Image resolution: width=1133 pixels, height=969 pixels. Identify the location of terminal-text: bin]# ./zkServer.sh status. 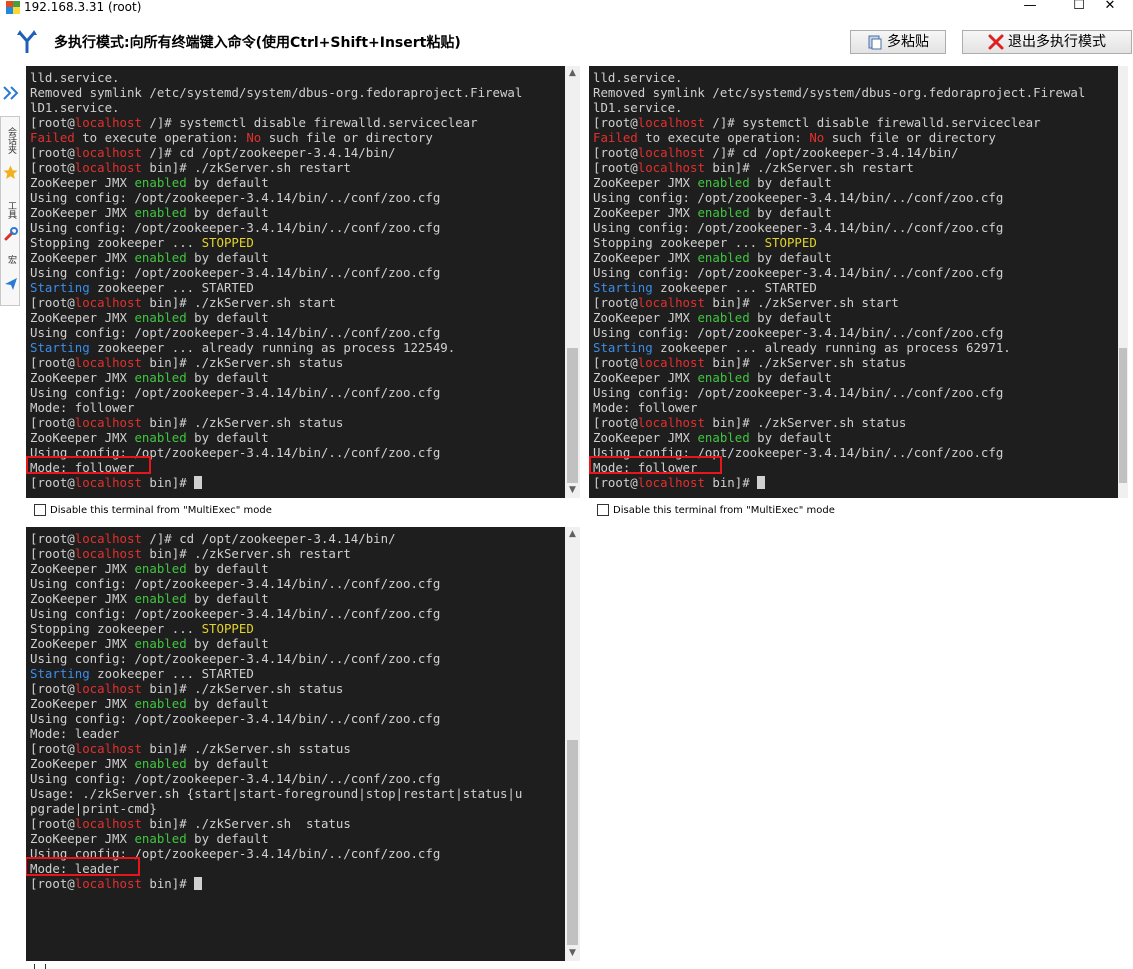
(805, 422).